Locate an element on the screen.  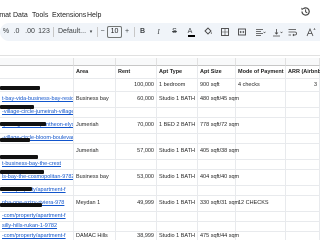
apt-type-cell: 1 bedroom is located at coordinates (177, 85).